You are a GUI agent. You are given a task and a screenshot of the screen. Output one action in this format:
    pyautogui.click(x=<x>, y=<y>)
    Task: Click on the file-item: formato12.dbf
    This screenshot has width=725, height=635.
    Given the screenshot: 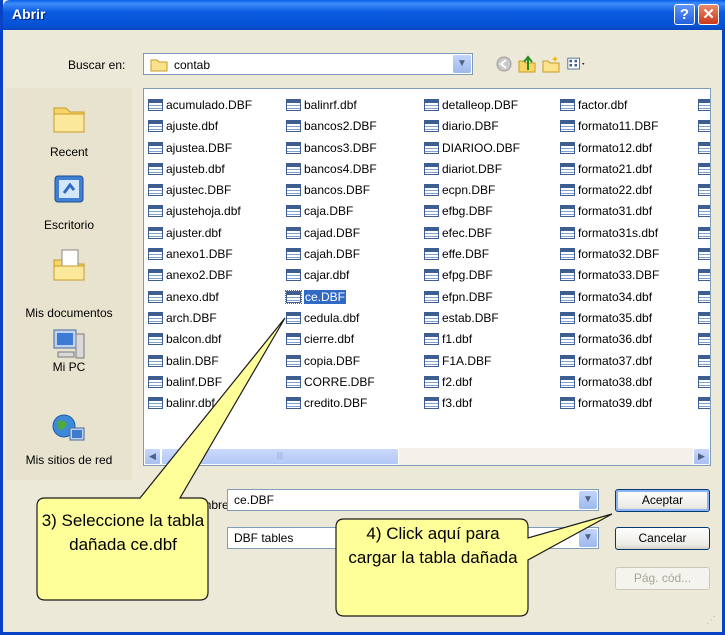 What is the action you would take?
    pyautogui.click(x=609, y=150)
    